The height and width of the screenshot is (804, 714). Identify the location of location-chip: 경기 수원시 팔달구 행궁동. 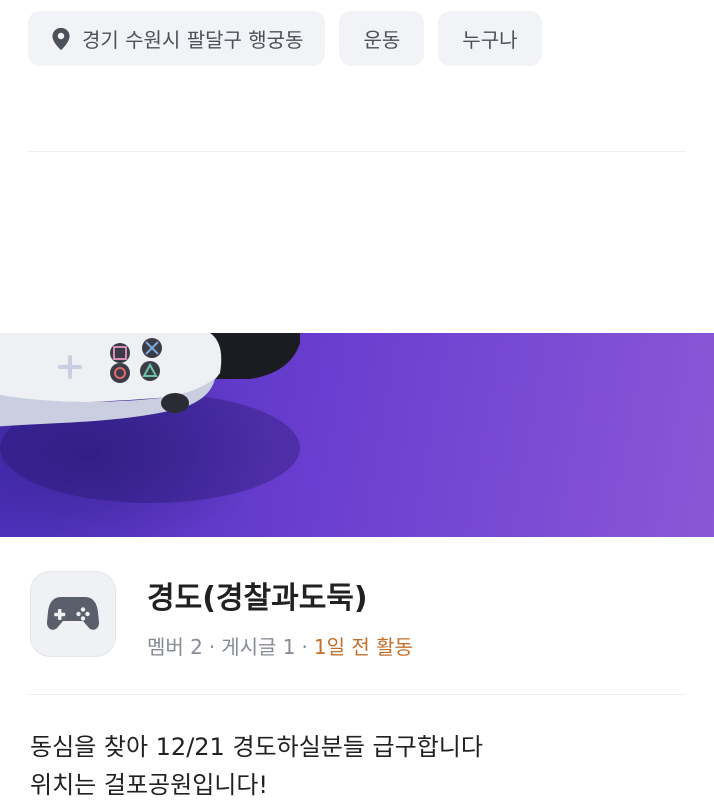
(177, 38).